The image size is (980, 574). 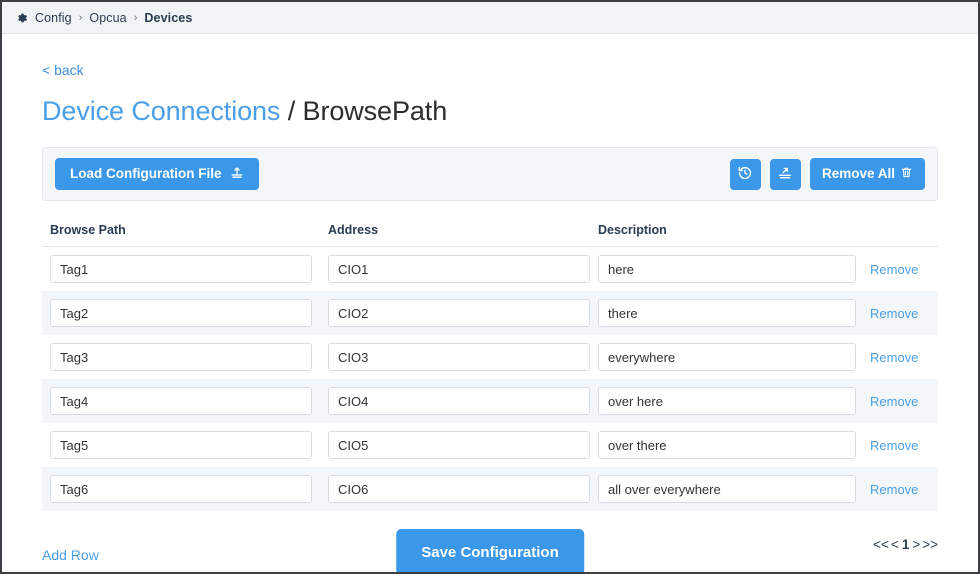 I want to click on column-header-browse-path: Browse Path, so click(x=88, y=230).